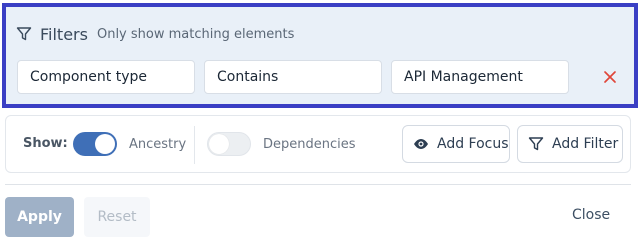  I want to click on ancestry-label: Ancestry, so click(158, 144).